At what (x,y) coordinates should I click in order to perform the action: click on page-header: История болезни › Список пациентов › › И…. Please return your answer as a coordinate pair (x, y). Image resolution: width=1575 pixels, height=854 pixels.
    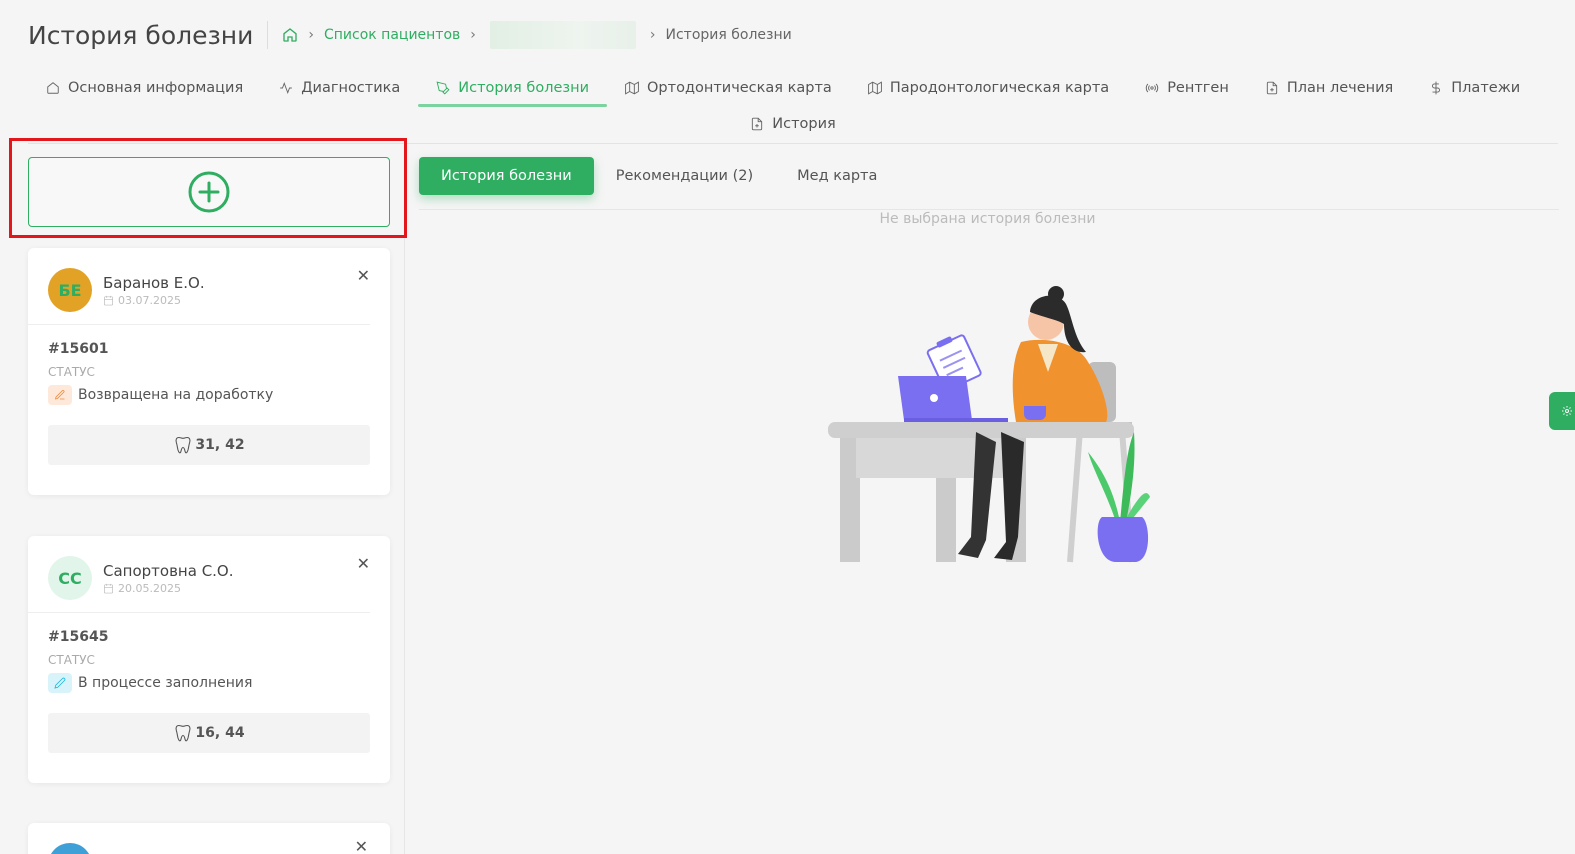
    Looking at the image, I should click on (410, 35).